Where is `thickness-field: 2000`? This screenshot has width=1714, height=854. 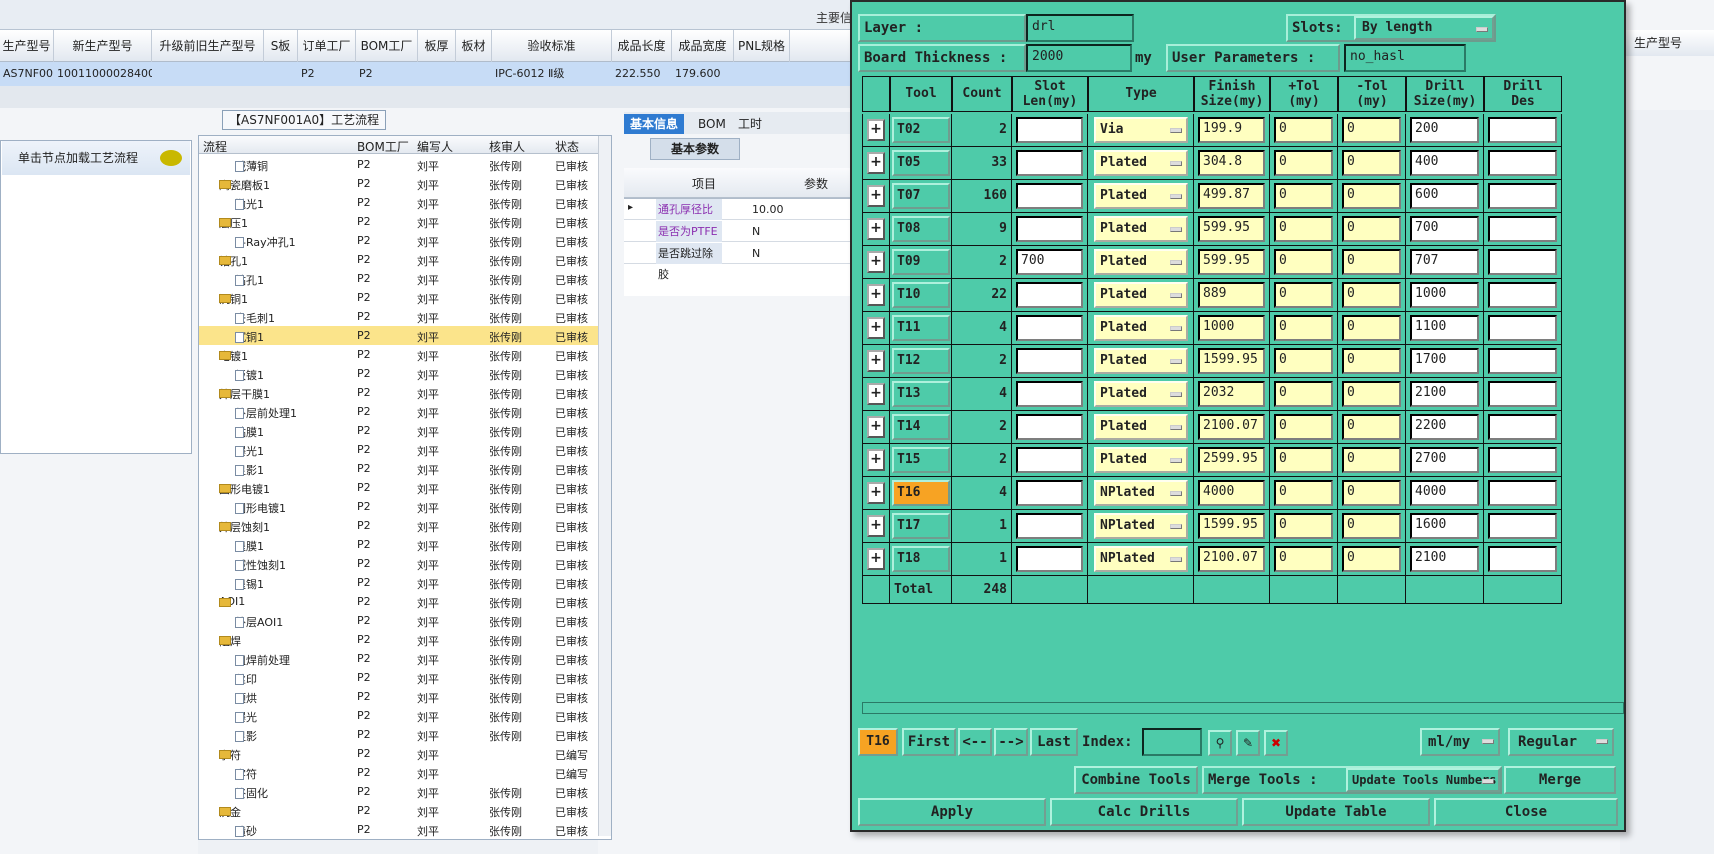
thickness-field: 2000 is located at coordinates (1079, 58).